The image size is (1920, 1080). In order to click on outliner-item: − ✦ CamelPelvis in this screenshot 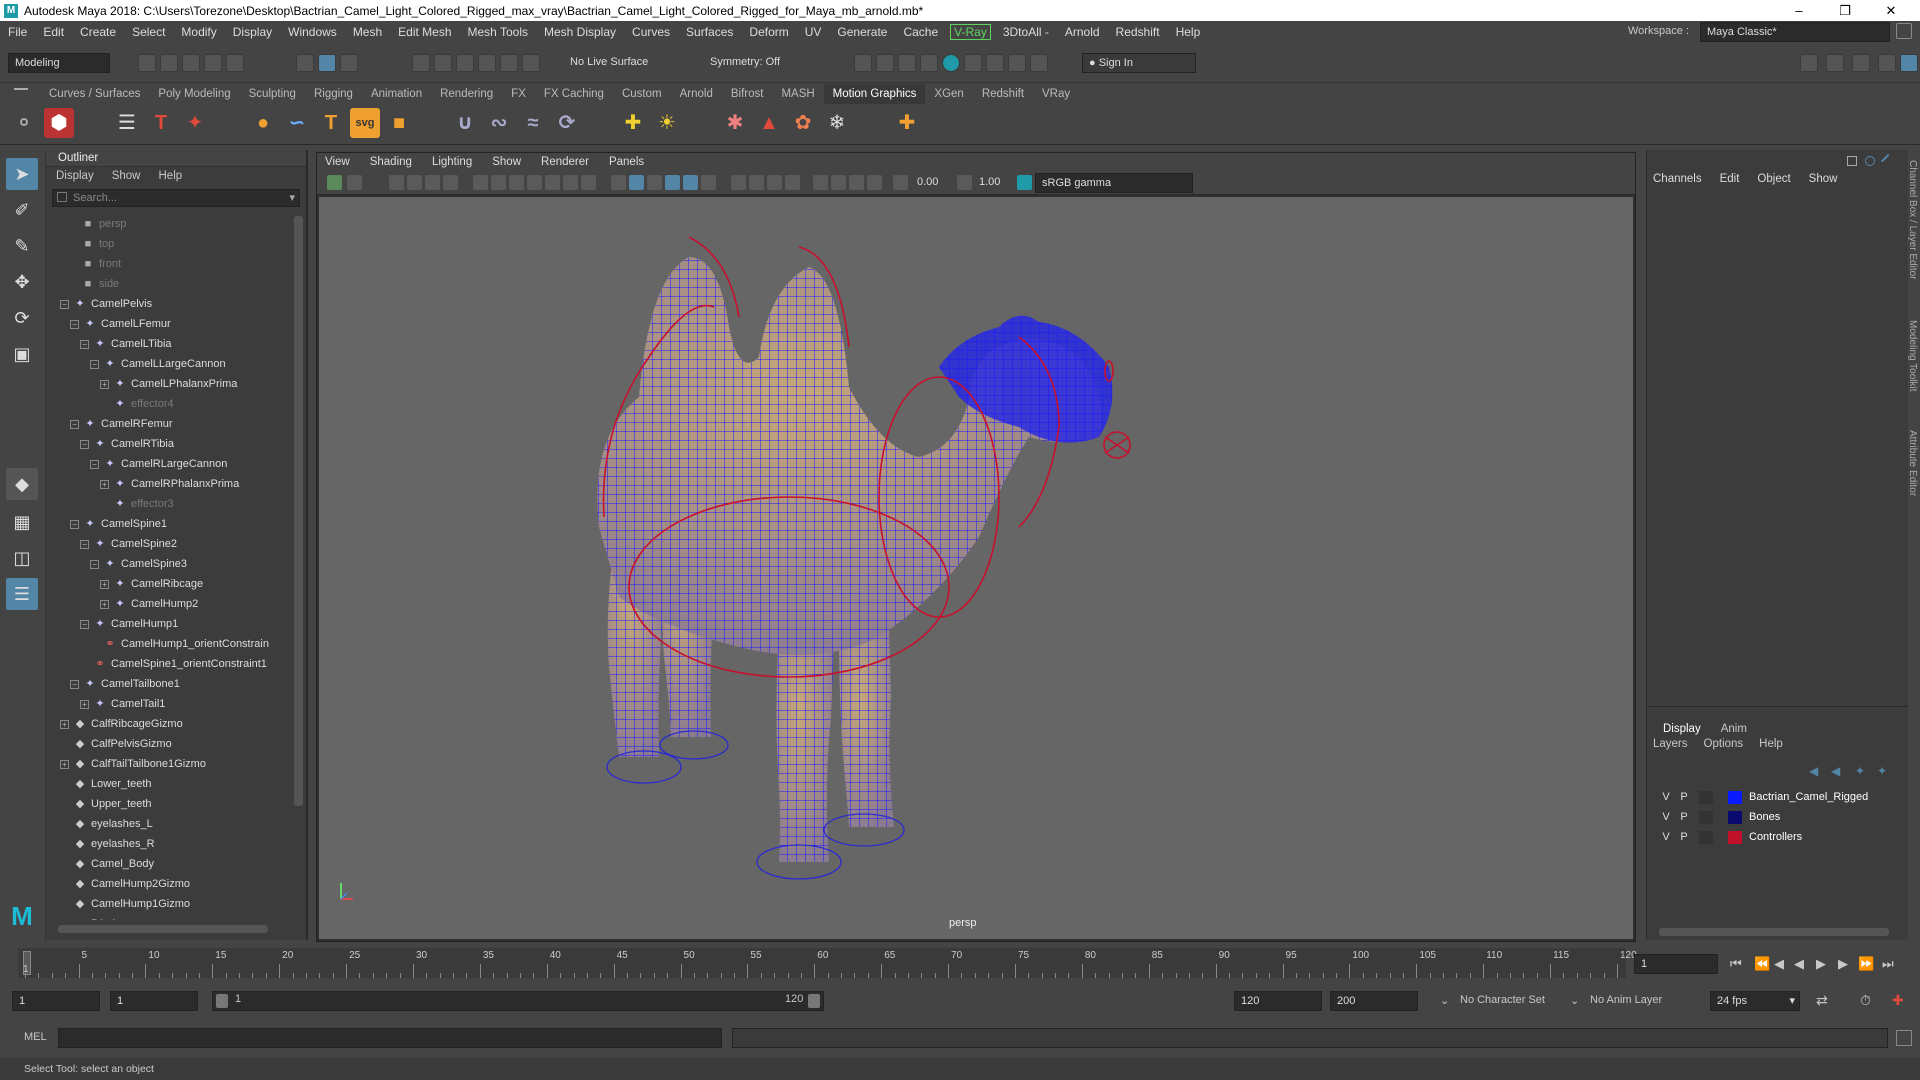, I will do `click(106, 304)`.